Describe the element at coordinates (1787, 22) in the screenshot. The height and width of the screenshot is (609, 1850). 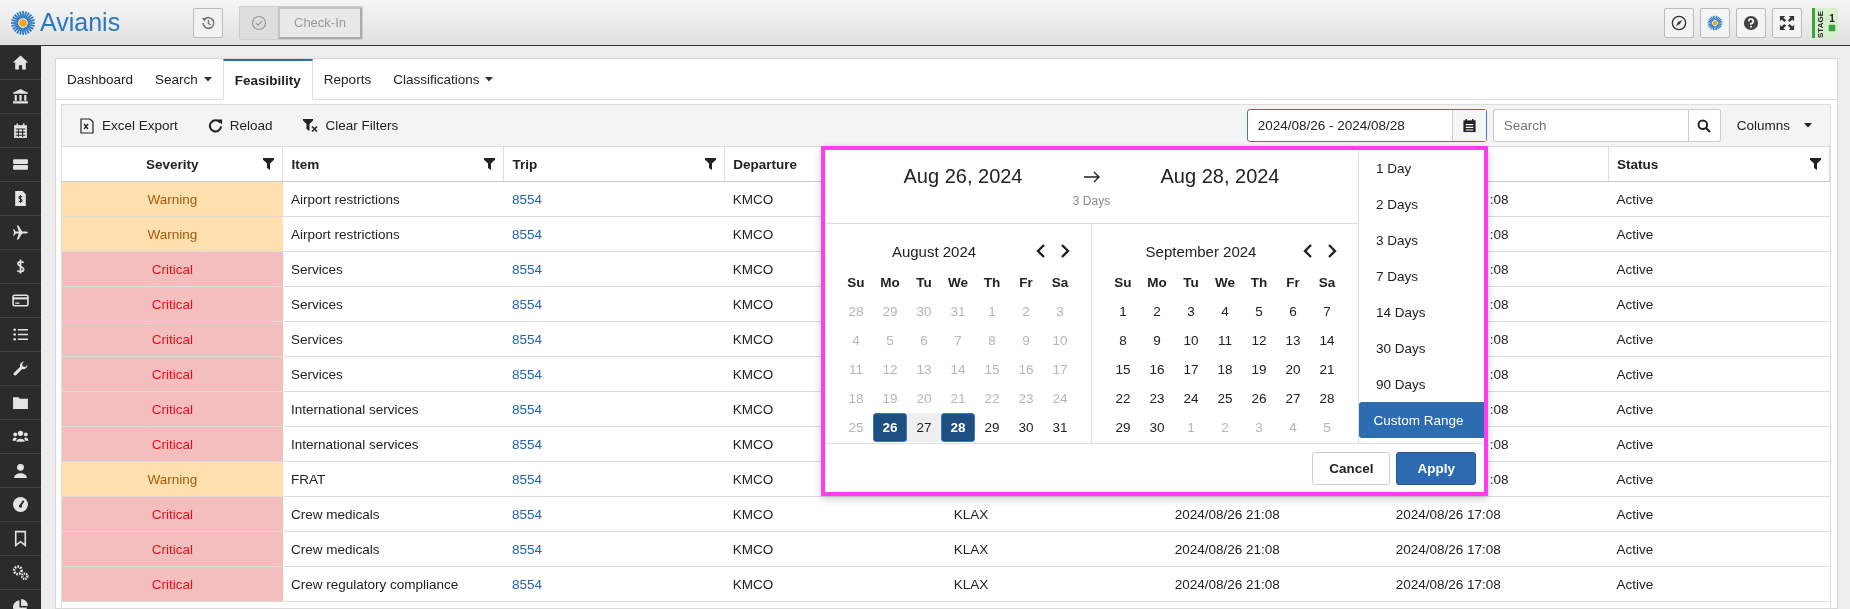
I see `fullscreen-button` at that location.